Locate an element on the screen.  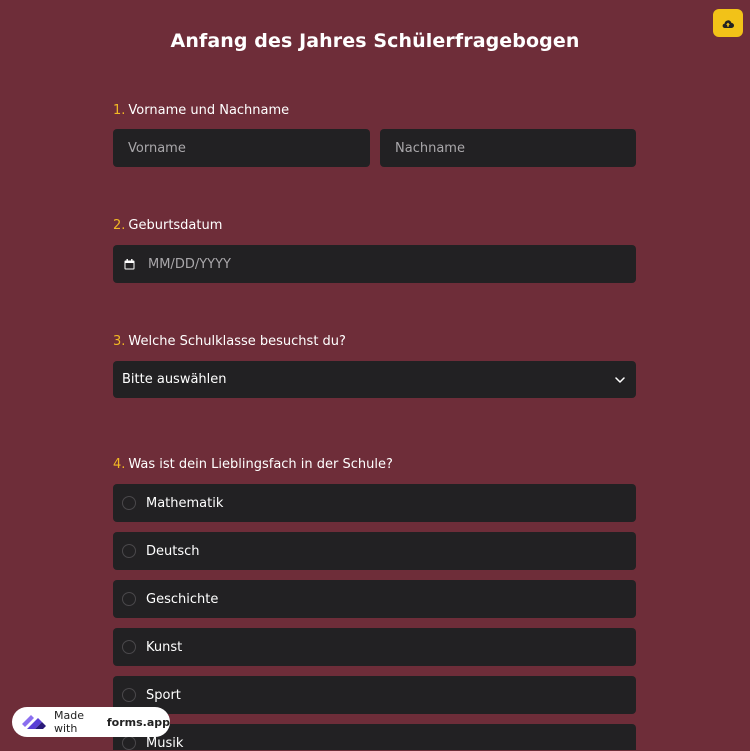
question-number: 2. is located at coordinates (119, 225).